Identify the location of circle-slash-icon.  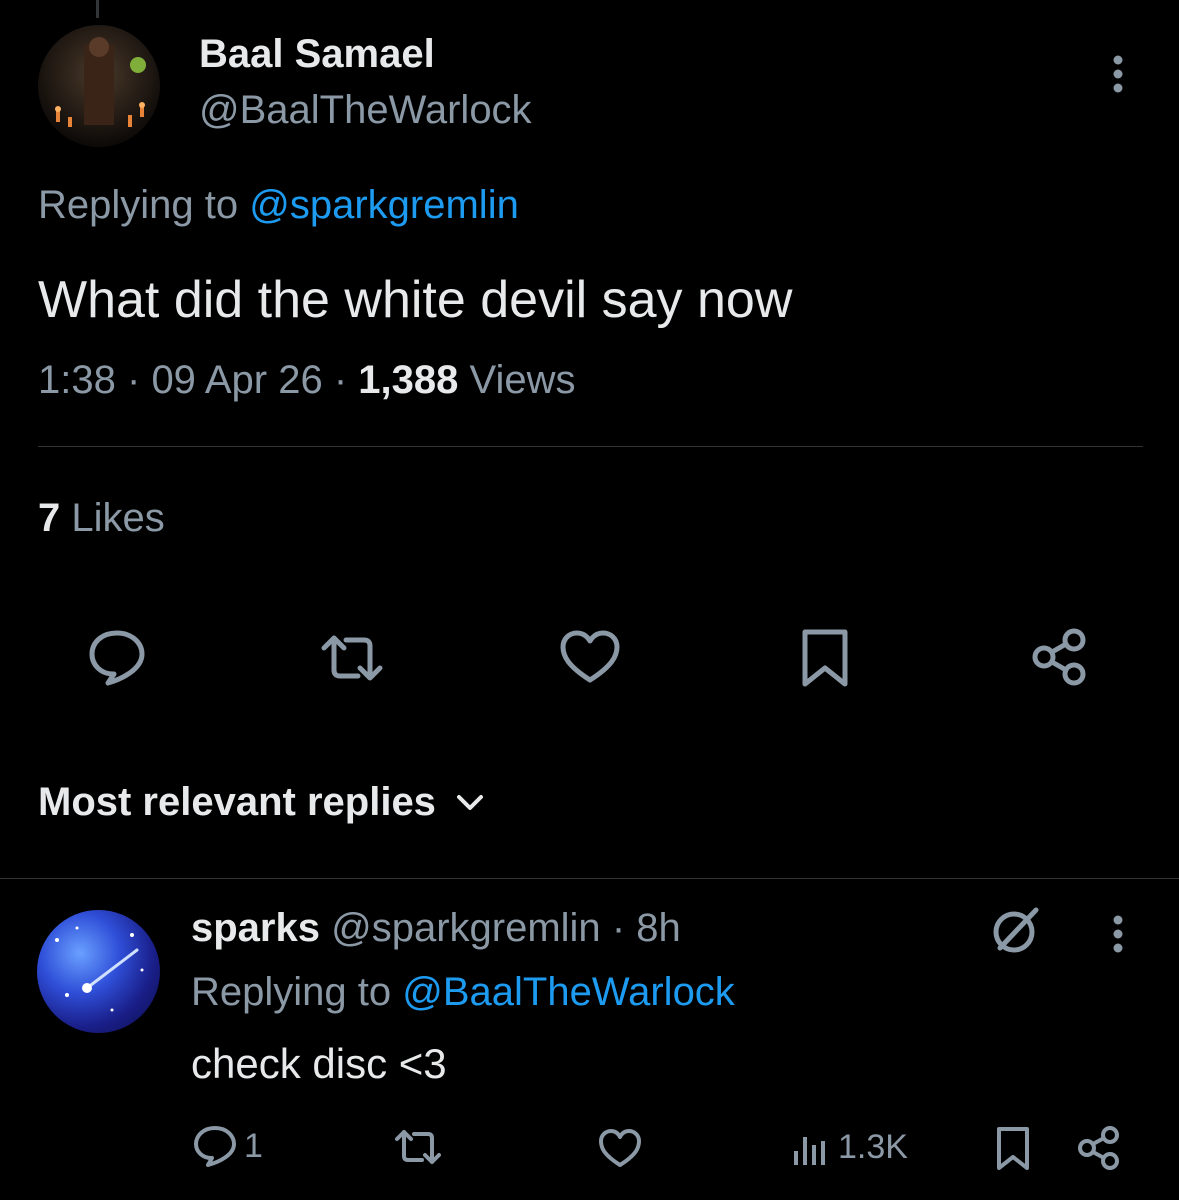
(1016, 930).